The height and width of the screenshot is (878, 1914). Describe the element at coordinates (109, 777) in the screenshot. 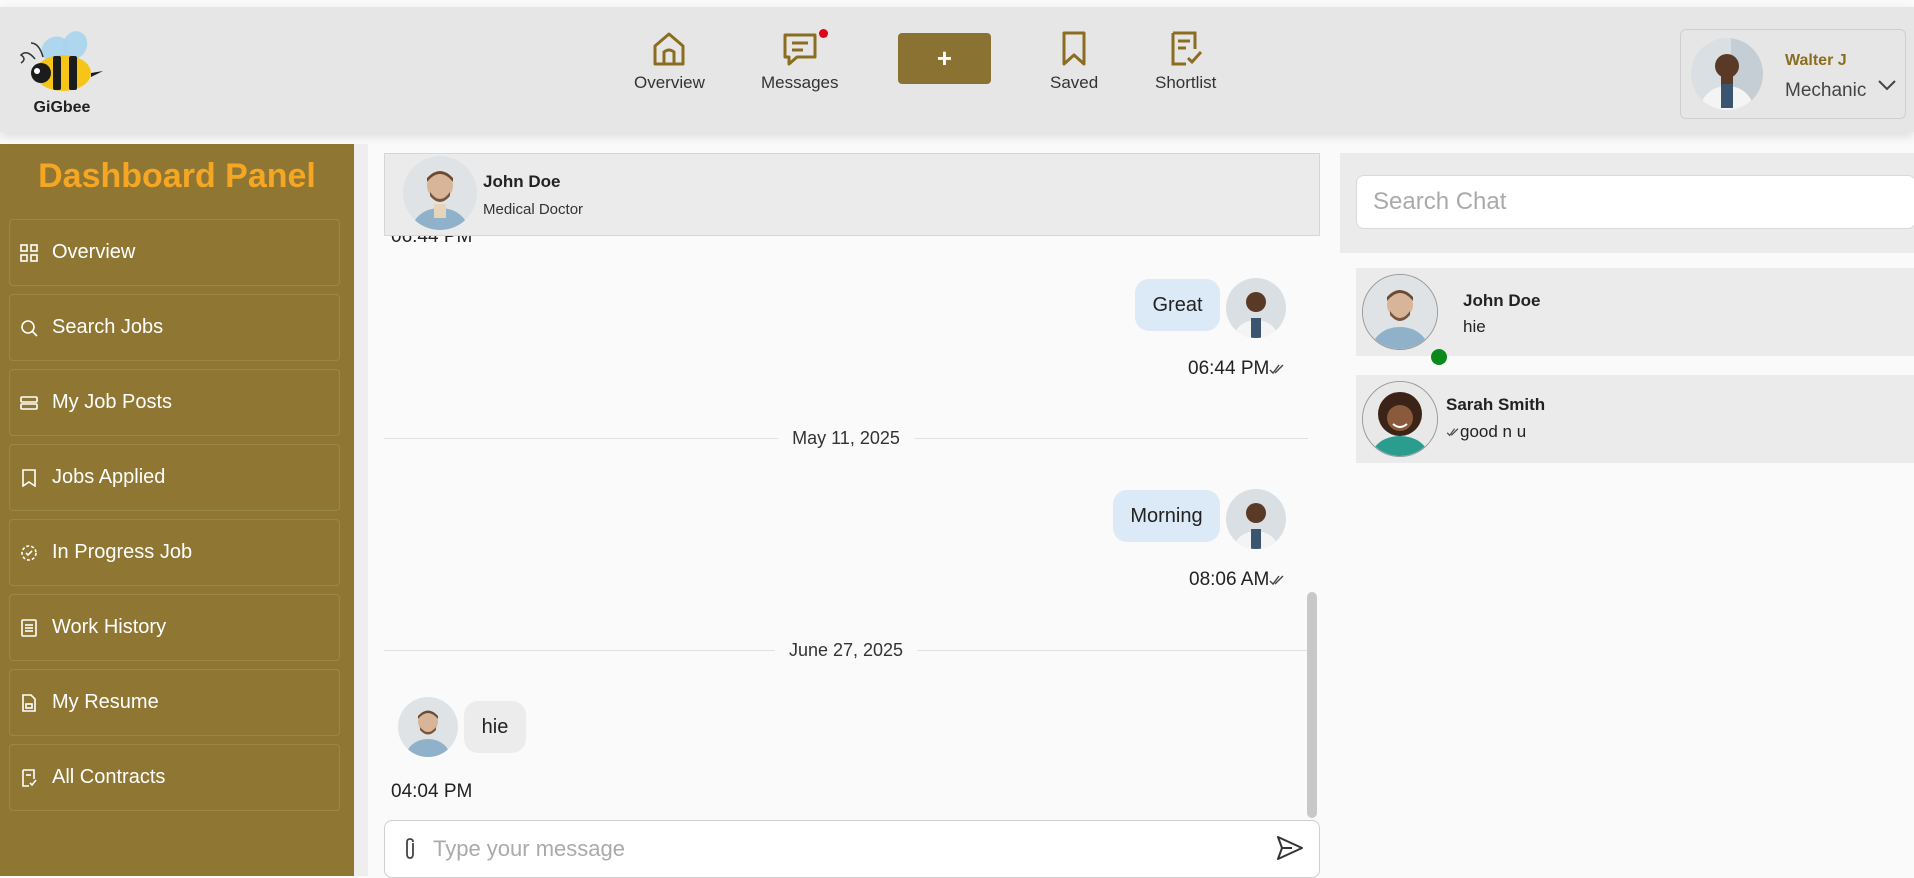

I see `sidebar-item-label: All Contracts` at that location.